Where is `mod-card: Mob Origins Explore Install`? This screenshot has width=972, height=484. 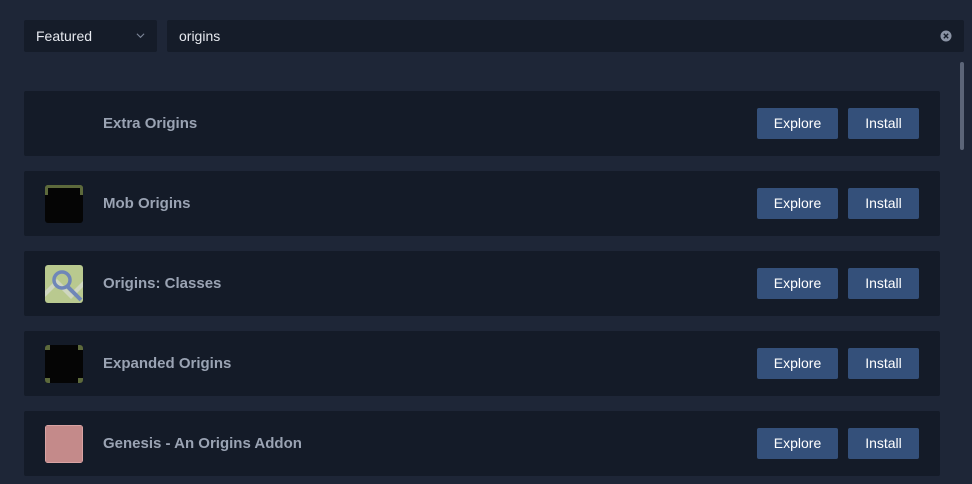
mod-card: Mob Origins Explore Install is located at coordinates (482, 203).